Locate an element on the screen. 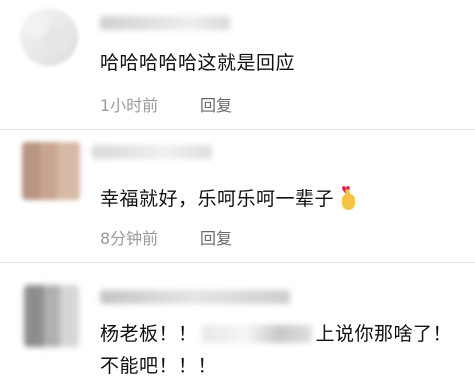 This screenshot has width=475, height=388. comment-text: 杨老板！！ 上说你那啥了！ is located at coordinates (276, 334).